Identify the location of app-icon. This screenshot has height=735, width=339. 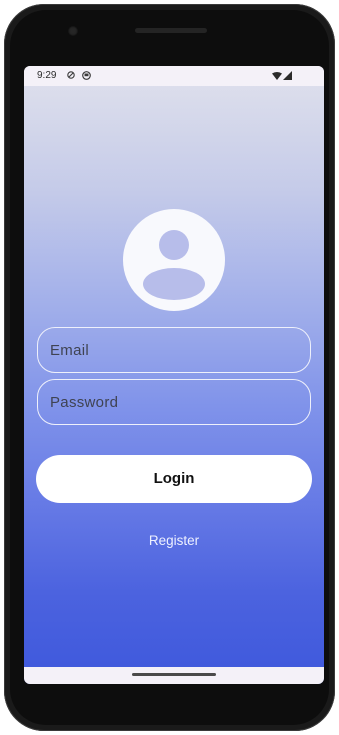
(86, 75).